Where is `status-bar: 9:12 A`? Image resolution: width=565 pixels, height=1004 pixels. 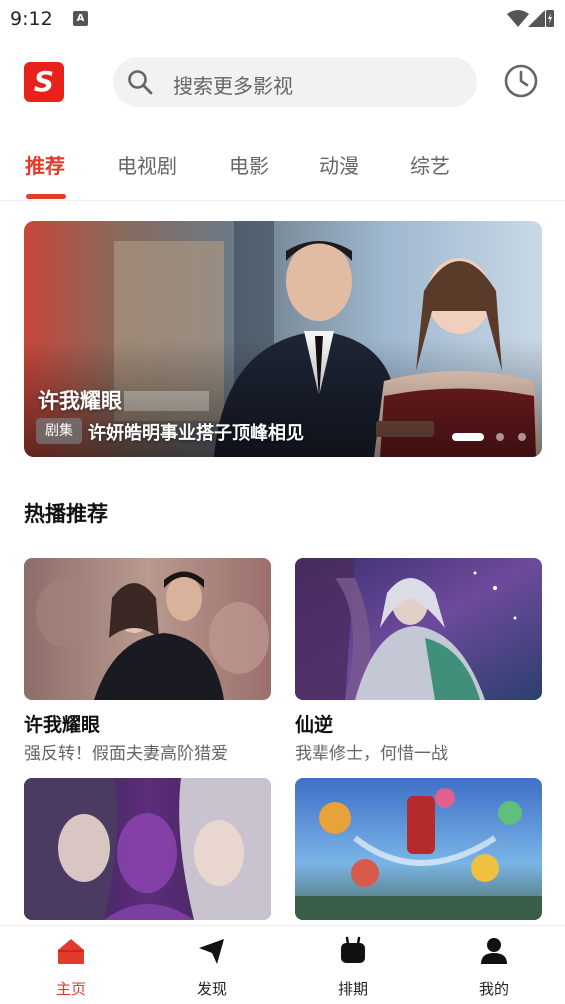 status-bar: 9:12 A is located at coordinates (282, 20).